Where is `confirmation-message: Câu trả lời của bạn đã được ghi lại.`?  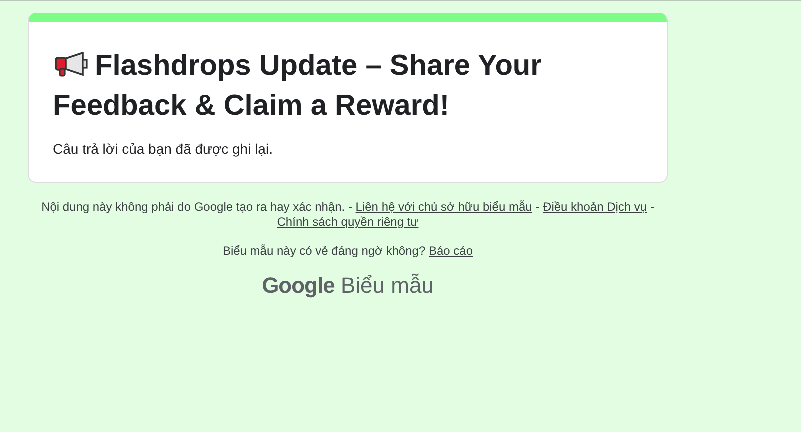
confirmation-message: Câu trả lời của bạn đã được ghi lại. is located at coordinates (163, 149).